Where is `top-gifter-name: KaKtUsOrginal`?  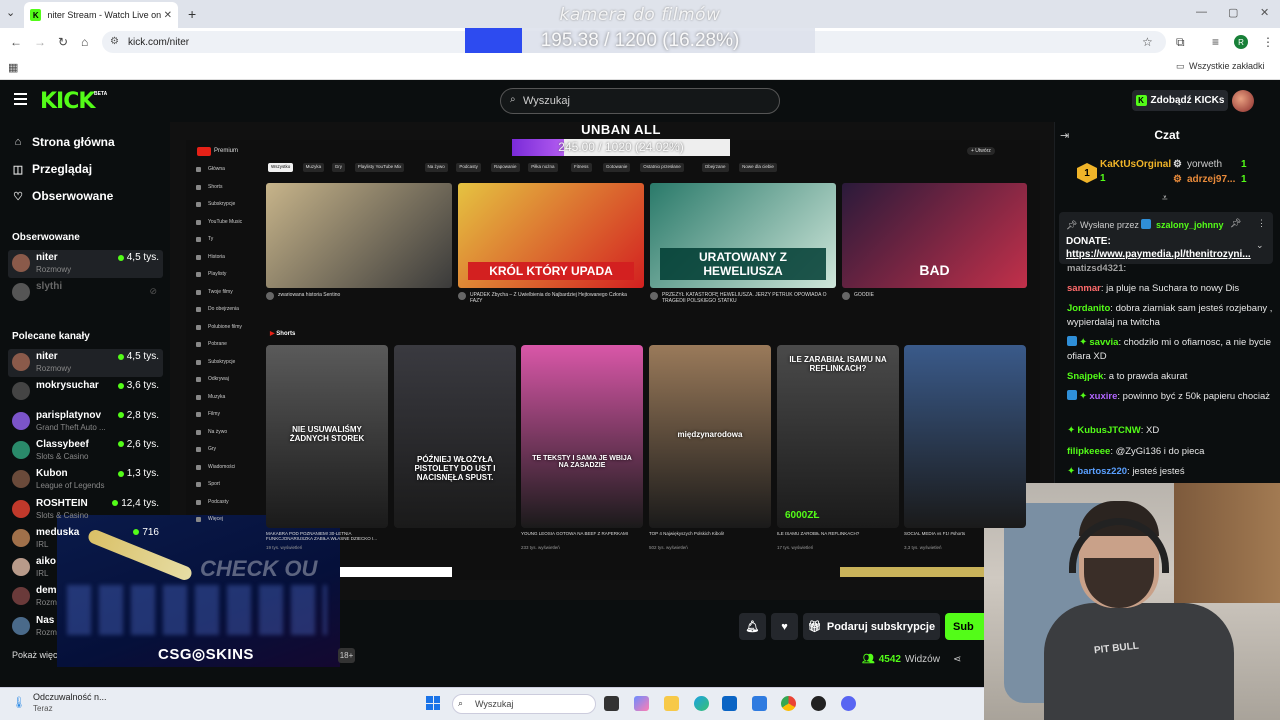
top-gifter-name: KaKtUsOrginal is located at coordinates (1135, 164).